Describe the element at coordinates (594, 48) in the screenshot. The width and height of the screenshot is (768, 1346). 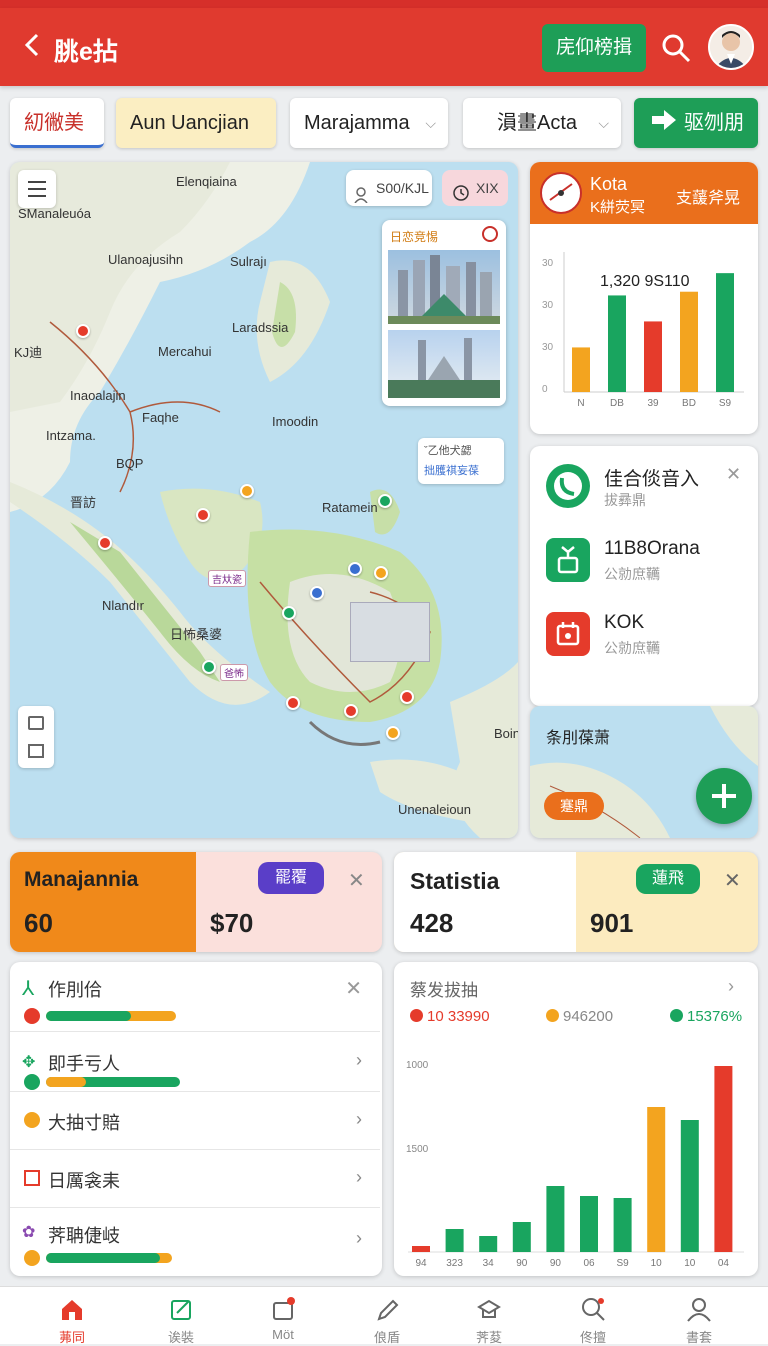
I see `header-action-button: 庑仰榜揖` at that location.